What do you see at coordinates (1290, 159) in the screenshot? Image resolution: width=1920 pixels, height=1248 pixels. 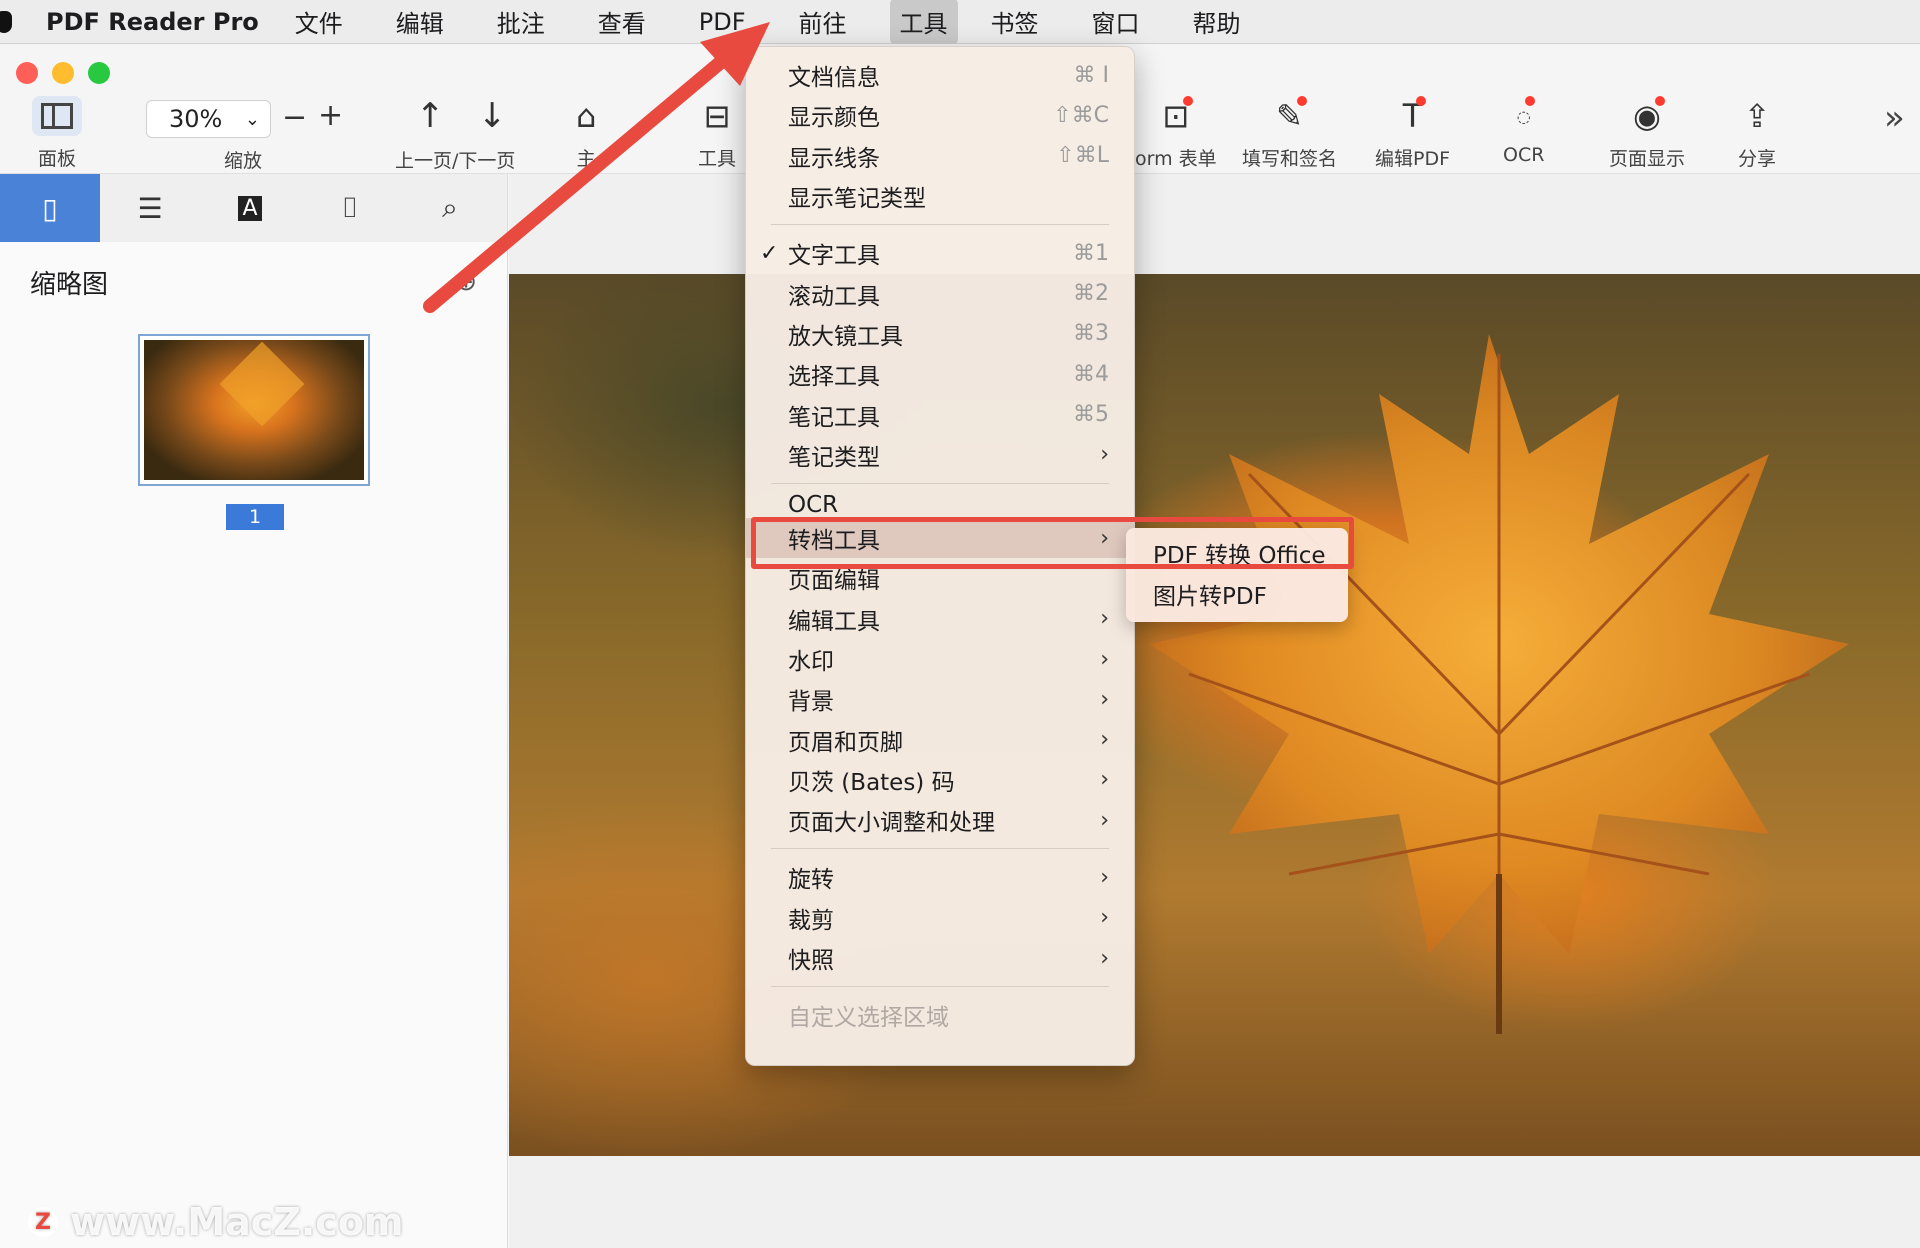 I see `fill-sign-label: 填写和签名` at bounding box center [1290, 159].